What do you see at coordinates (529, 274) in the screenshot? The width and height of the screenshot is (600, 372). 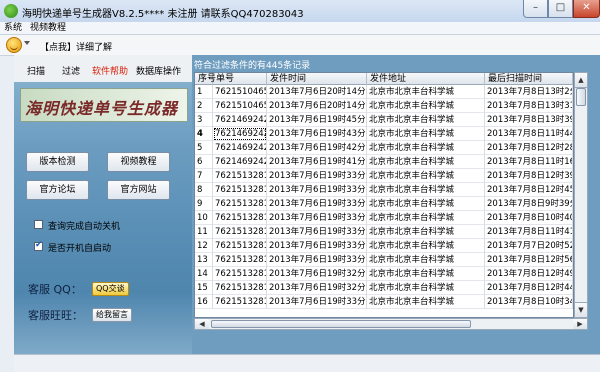 I see `row-last-scan: 2013年7月8日12时49分` at bounding box center [529, 274].